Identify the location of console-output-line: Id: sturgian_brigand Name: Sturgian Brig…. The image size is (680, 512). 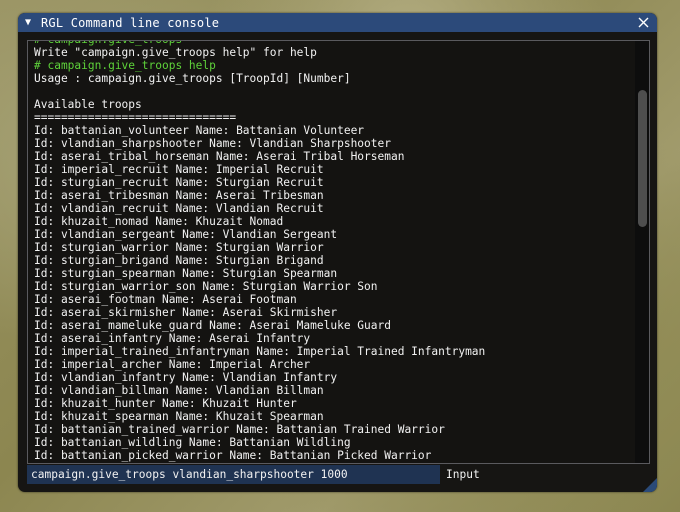
(179, 260).